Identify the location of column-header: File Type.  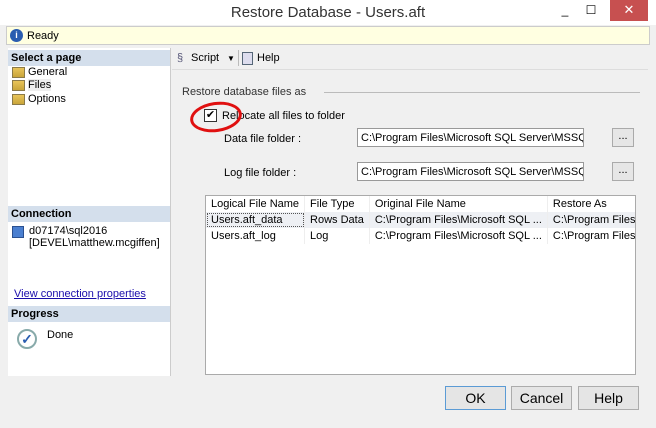
(337, 204).